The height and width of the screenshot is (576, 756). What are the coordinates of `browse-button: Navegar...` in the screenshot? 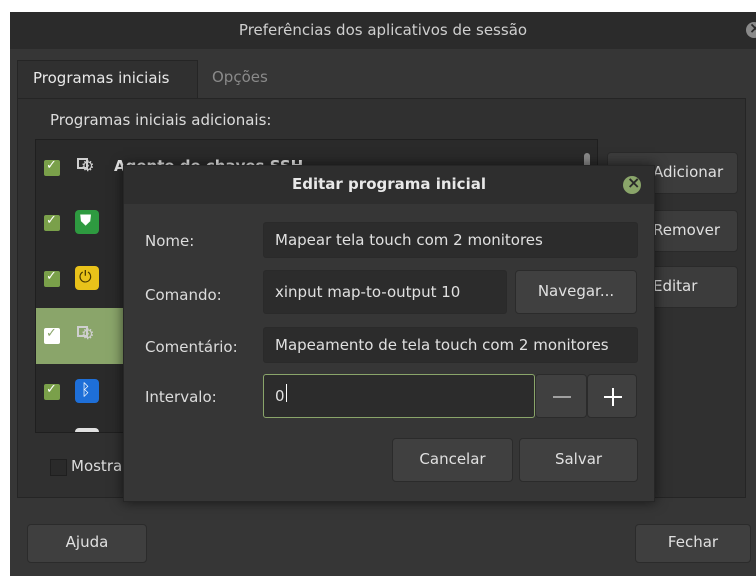 It's located at (576, 292).